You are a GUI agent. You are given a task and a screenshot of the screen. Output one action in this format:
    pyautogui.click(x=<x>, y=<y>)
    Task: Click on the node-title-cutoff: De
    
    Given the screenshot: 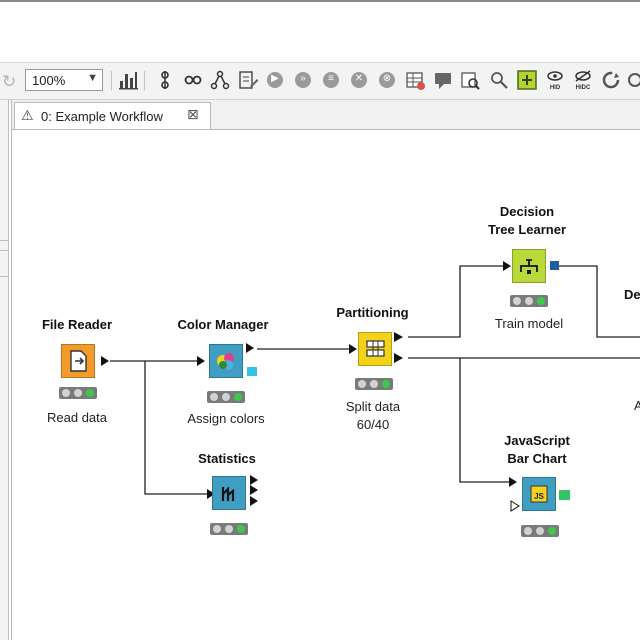 What is the action you would take?
    pyautogui.click(x=632, y=294)
    